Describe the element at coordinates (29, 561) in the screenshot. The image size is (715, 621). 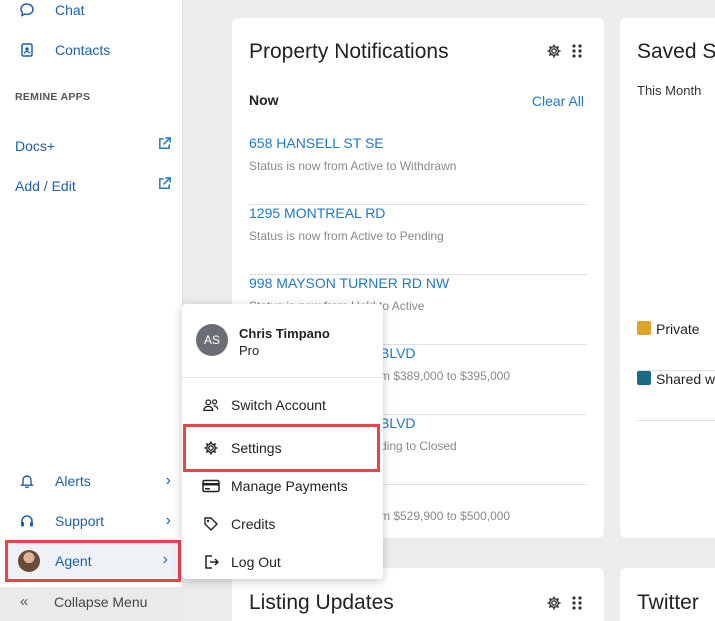
I see `avatar` at that location.